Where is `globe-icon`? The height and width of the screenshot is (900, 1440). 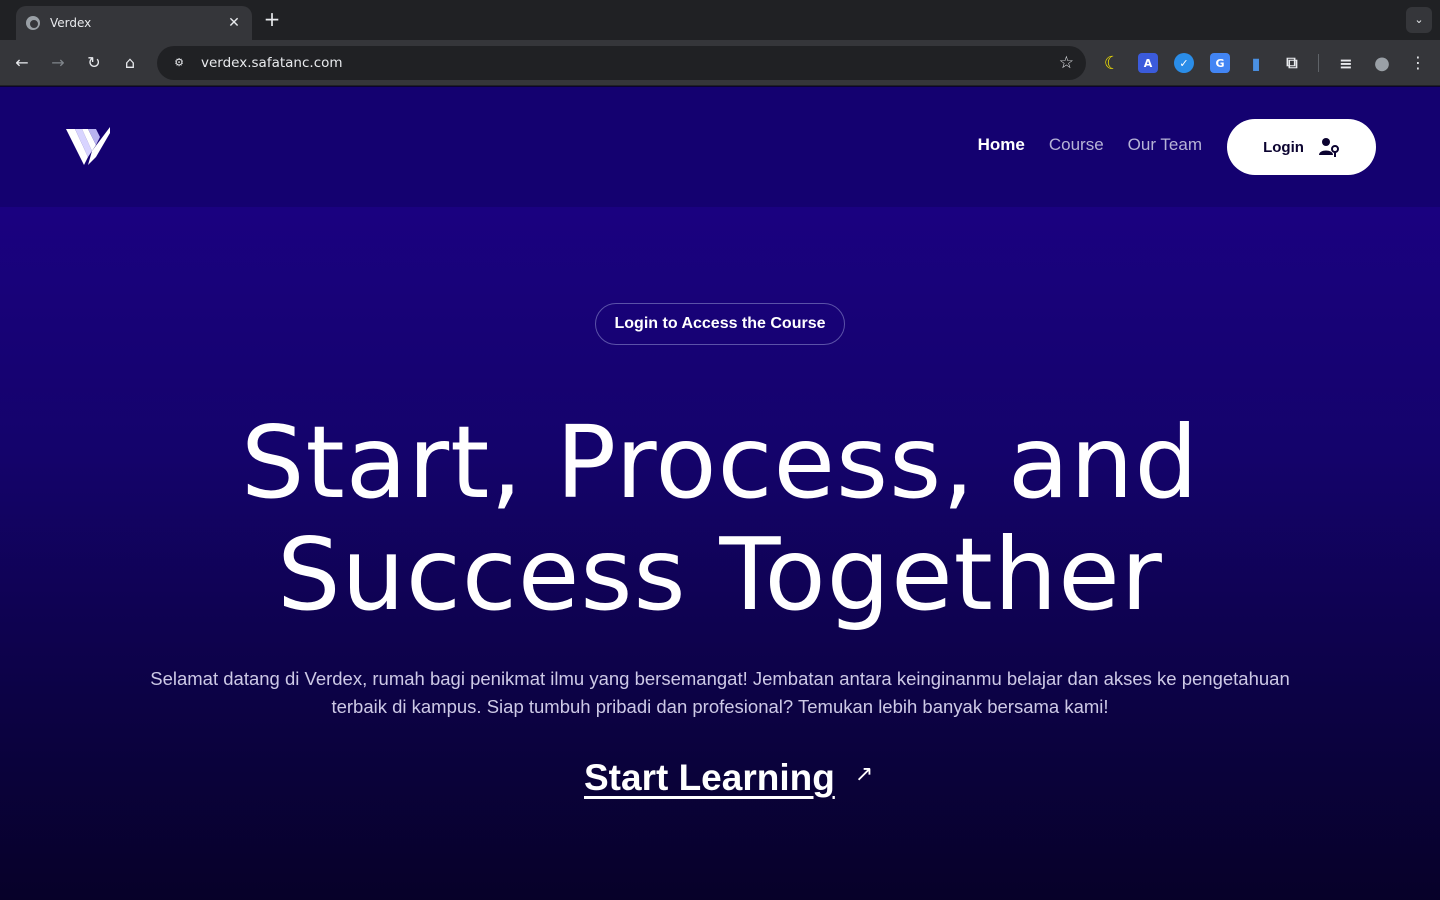
globe-icon is located at coordinates (33, 23).